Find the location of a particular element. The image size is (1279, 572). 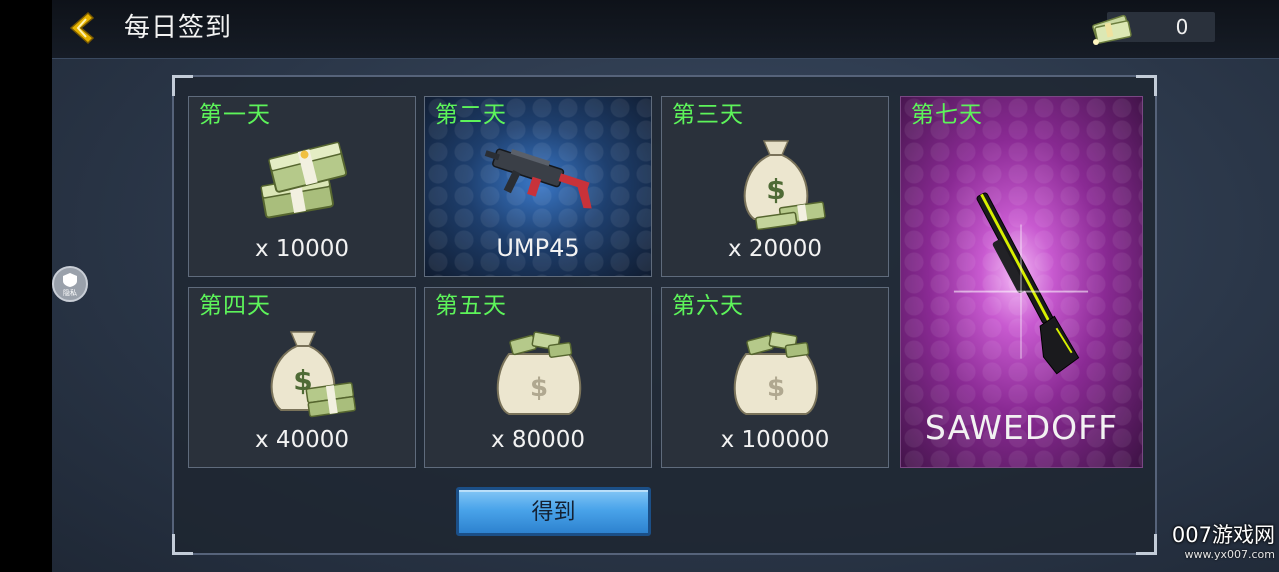

reward-amount: x 80000 is located at coordinates (538, 440).